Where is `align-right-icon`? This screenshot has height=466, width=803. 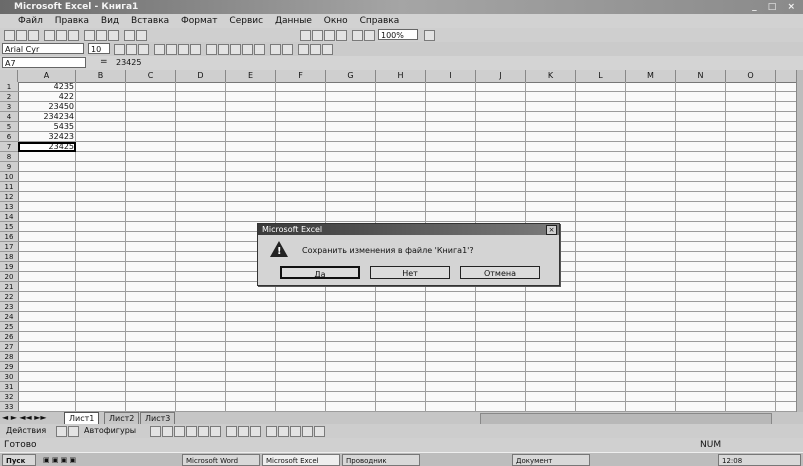 align-right-icon is located at coordinates (183, 49).